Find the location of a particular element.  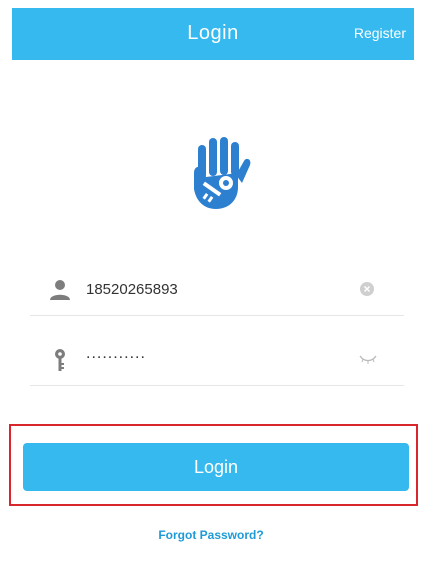

forgot-password-link: Forgot Password? is located at coordinates (211, 535).